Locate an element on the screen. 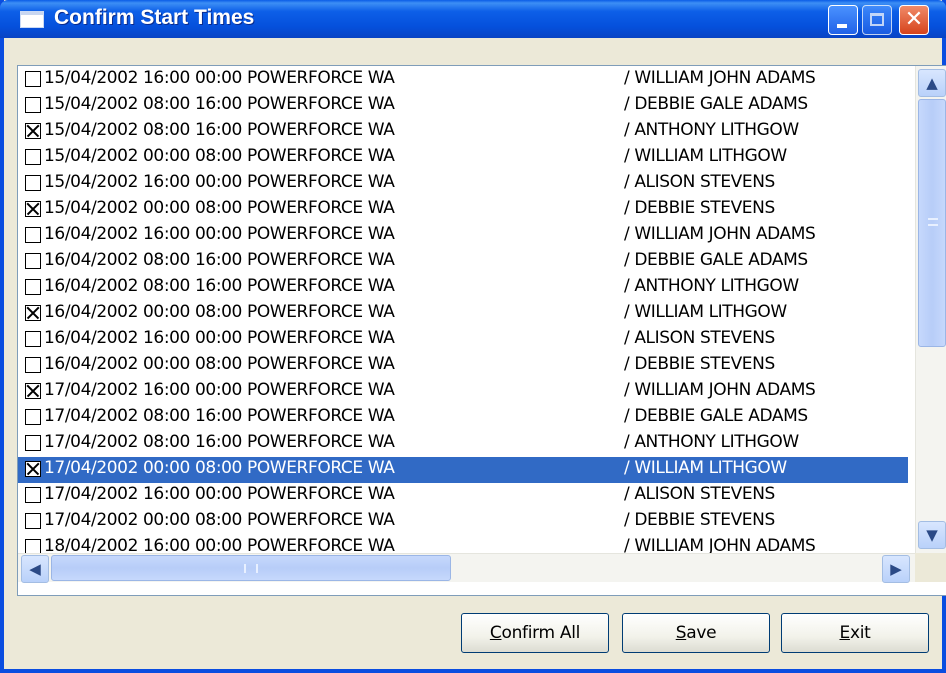  maximize-icon is located at coordinates (877, 19).